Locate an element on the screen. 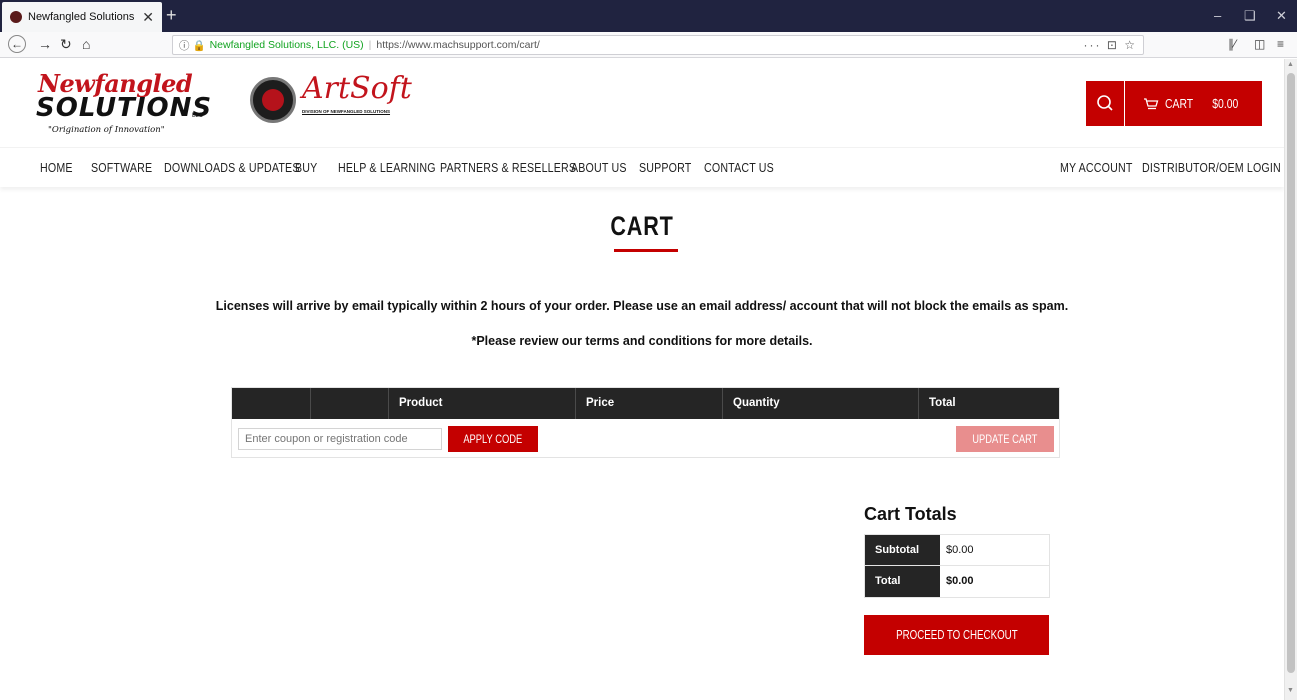  page-scrollbar: ▲ ▼ is located at coordinates (1290, 379).